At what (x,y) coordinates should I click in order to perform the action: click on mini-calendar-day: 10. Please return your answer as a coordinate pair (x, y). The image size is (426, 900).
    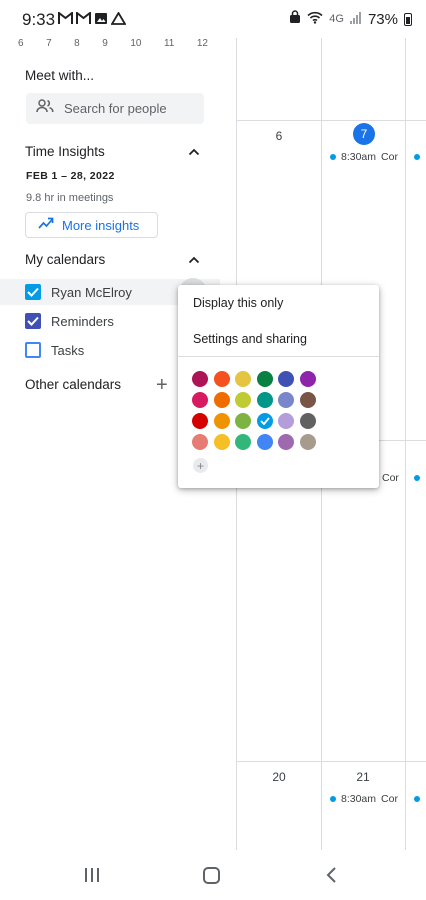
    Looking at the image, I should click on (135, 43).